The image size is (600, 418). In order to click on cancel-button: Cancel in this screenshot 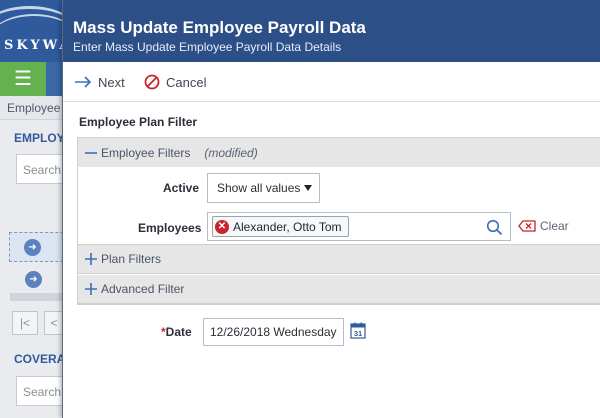, I will do `click(175, 82)`.